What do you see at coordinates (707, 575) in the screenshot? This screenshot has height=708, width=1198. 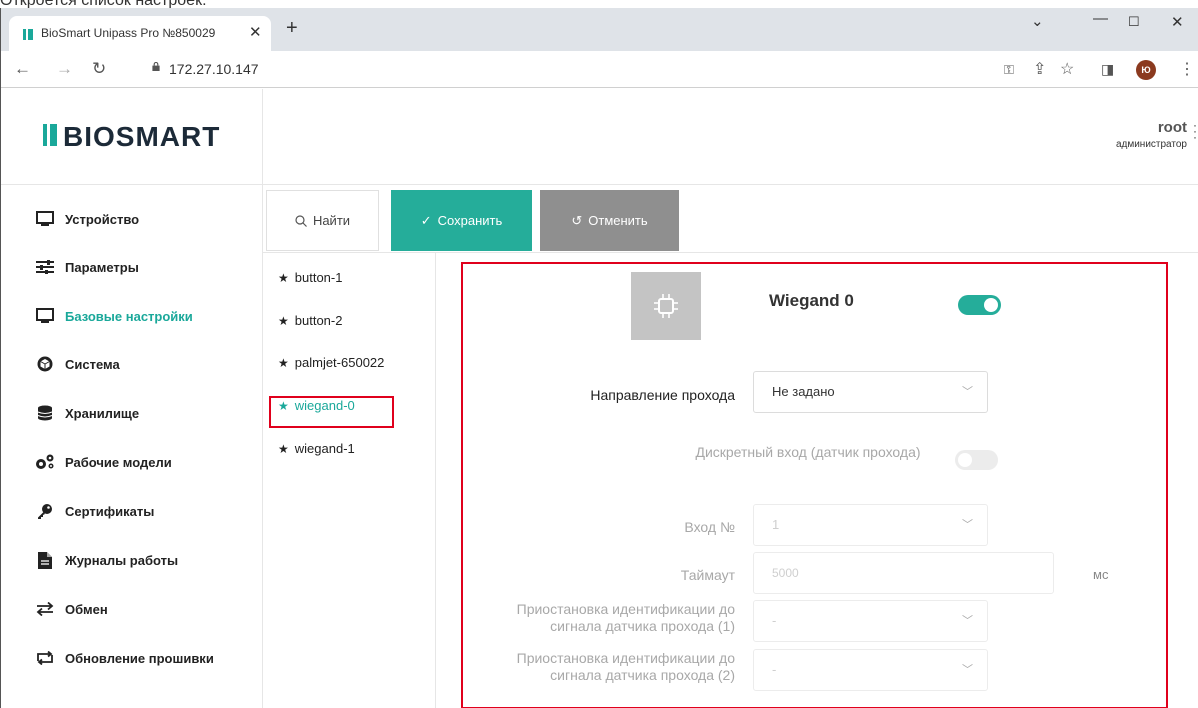 I see `timeout-label: Таймаут` at bounding box center [707, 575].